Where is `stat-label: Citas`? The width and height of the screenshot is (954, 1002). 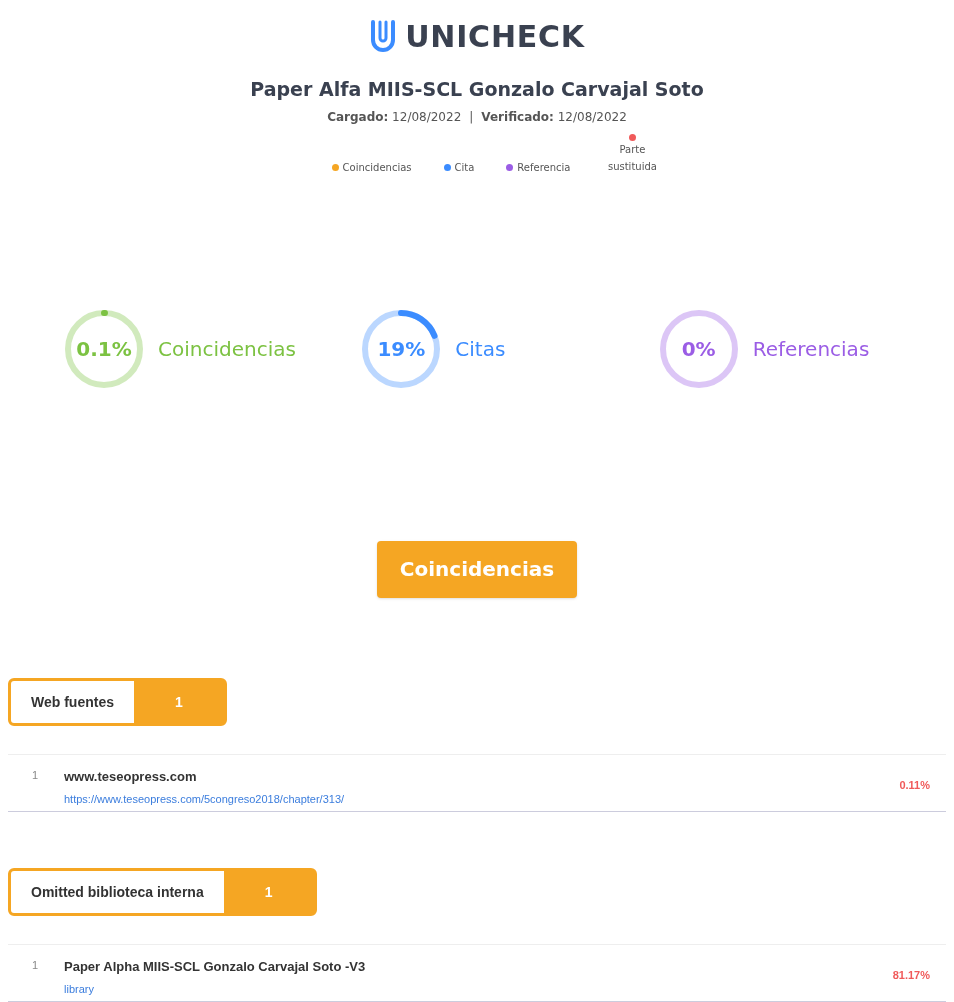 stat-label: Citas is located at coordinates (480, 349).